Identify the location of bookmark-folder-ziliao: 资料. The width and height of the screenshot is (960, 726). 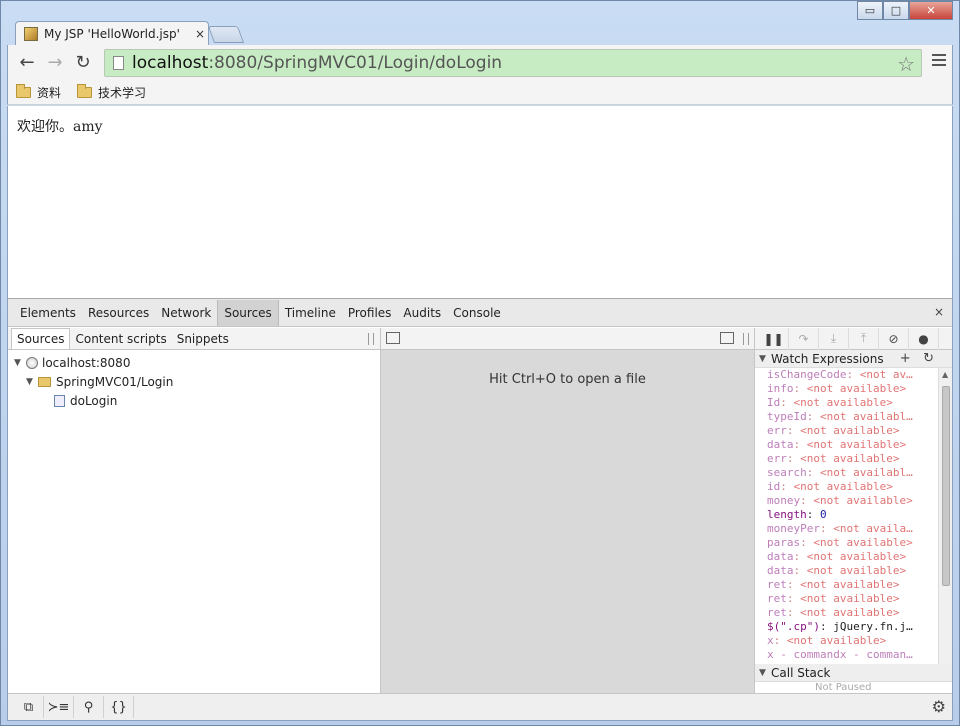
(38, 92).